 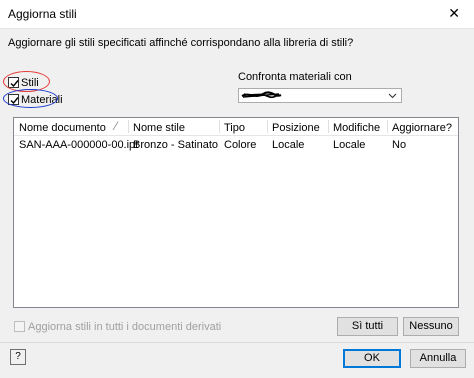 I want to click on title-bar: Aggiorna stili ✕, so click(x=237, y=14).